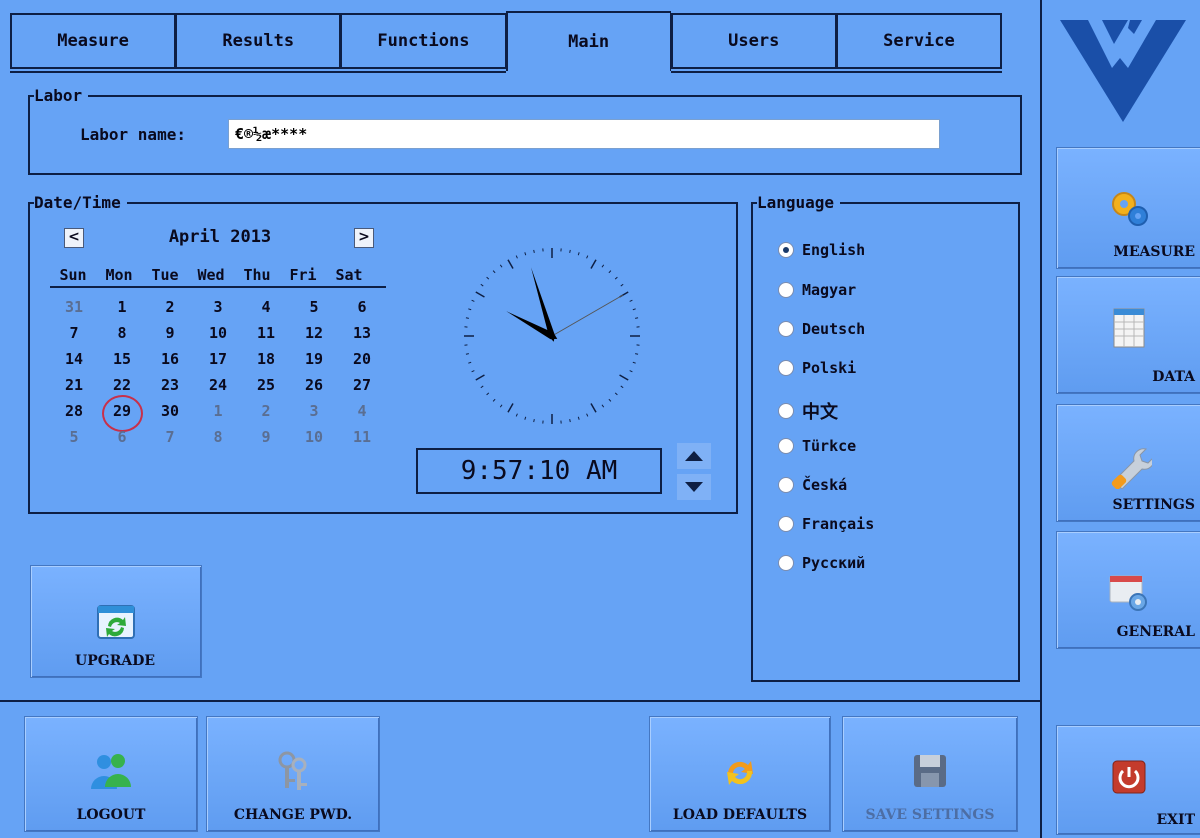  Describe the element at coordinates (74, 238) in the screenshot. I see `prev-month-button: <` at that location.